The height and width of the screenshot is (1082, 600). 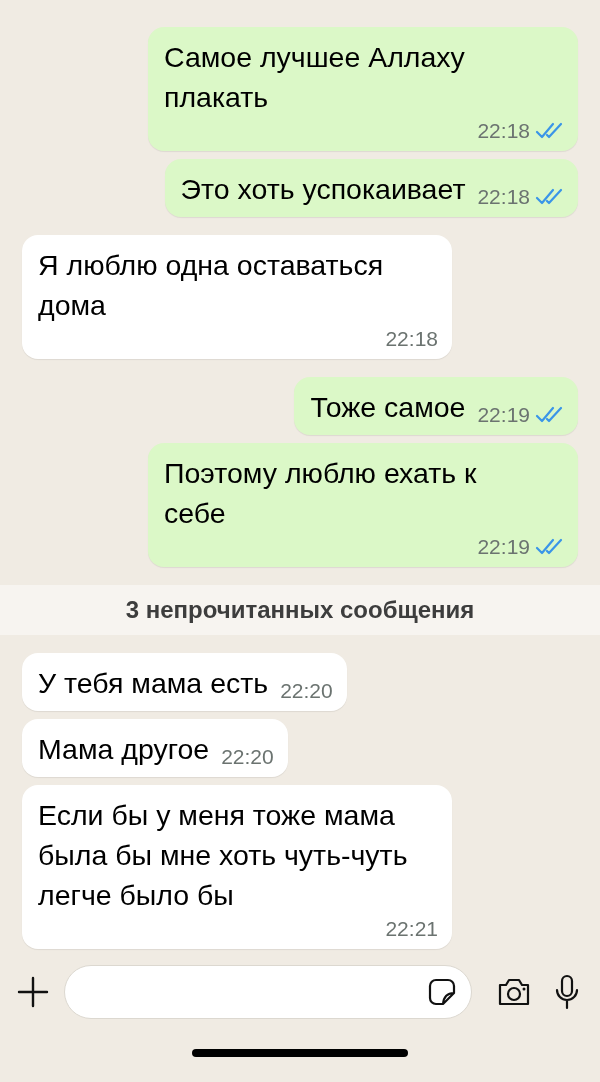 I want to click on message-input, so click(x=268, y=992).